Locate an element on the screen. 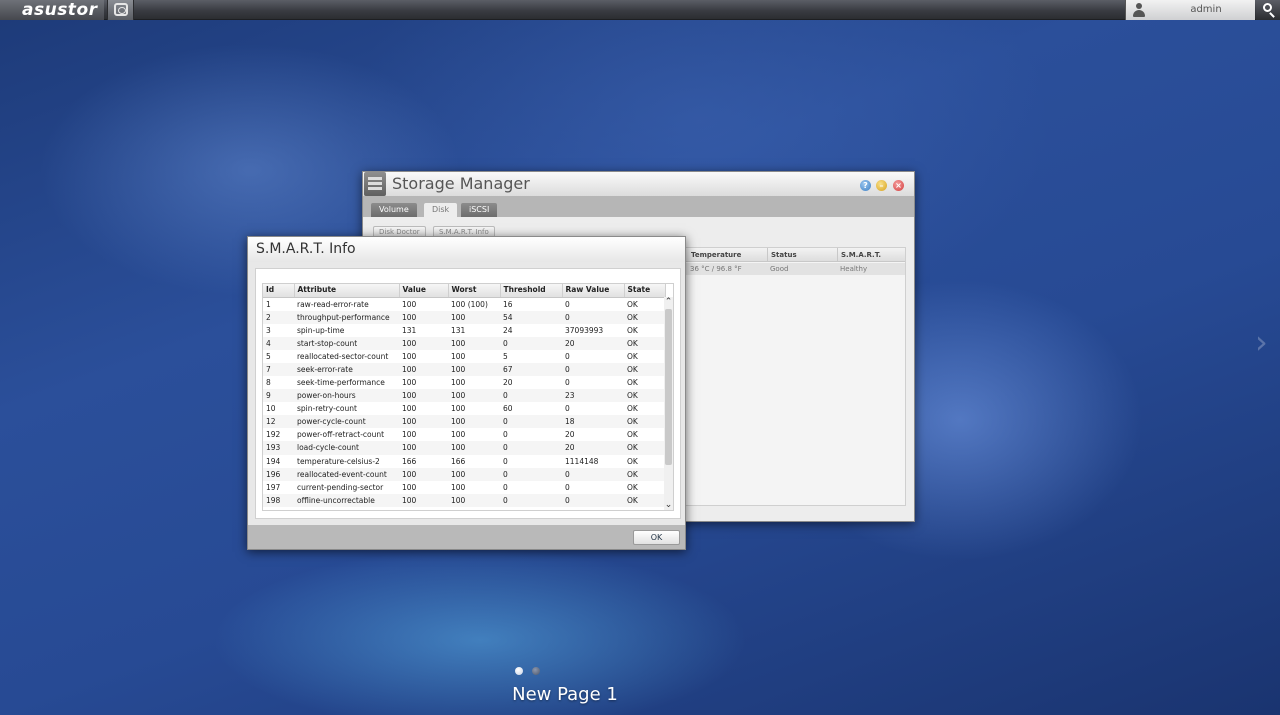 The height and width of the screenshot is (715, 1280). cell-raw-value: 0 is located at coordinates (567, 409).